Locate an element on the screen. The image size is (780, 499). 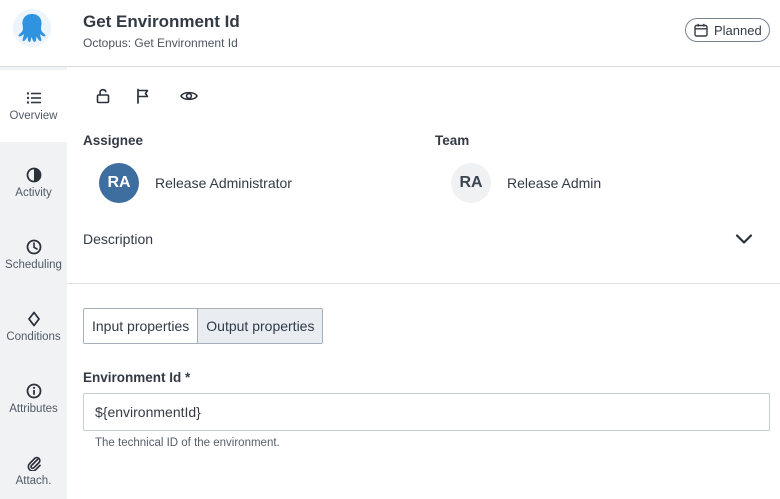
page-title: Get Environment Id is located at coordinates (161, 21).